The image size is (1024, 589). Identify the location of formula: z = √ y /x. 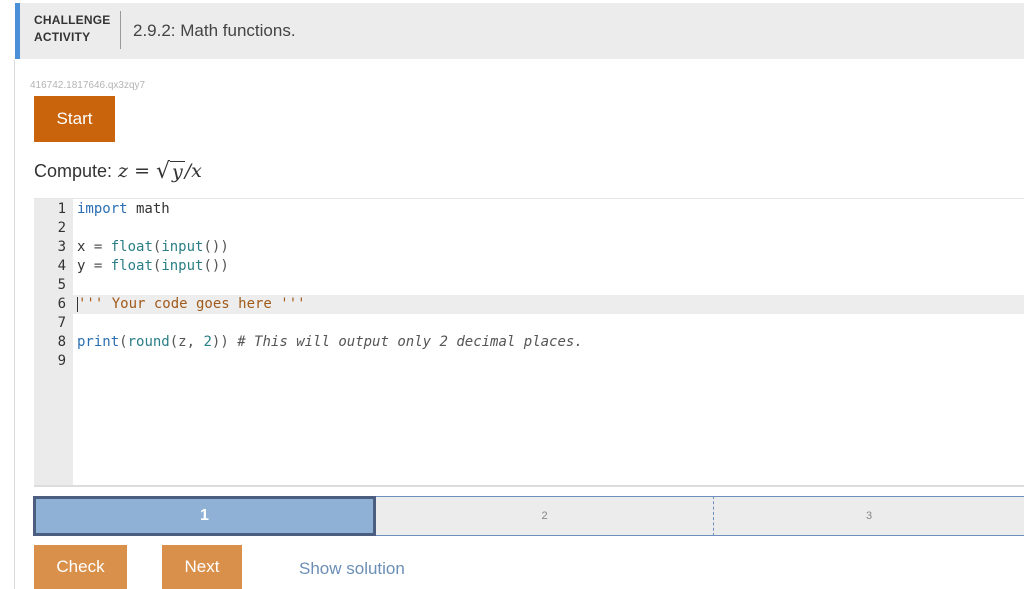
(160, 171).